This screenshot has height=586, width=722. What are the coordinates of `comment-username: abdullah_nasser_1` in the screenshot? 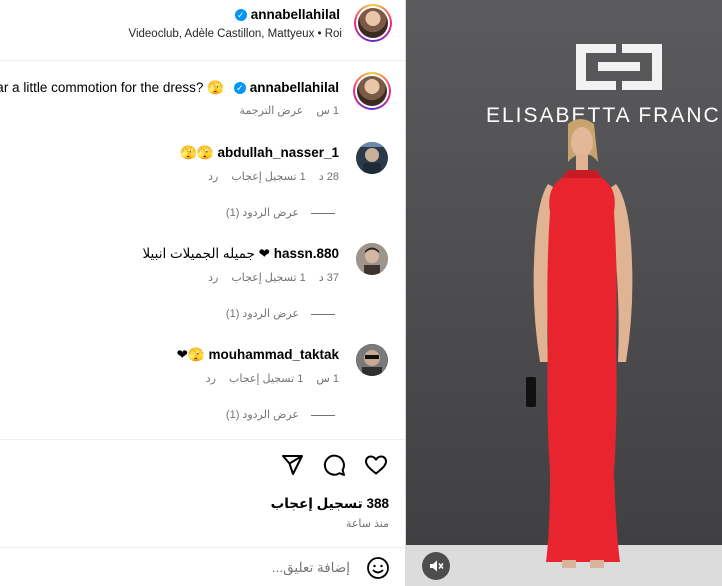 It's located at (278, 152).